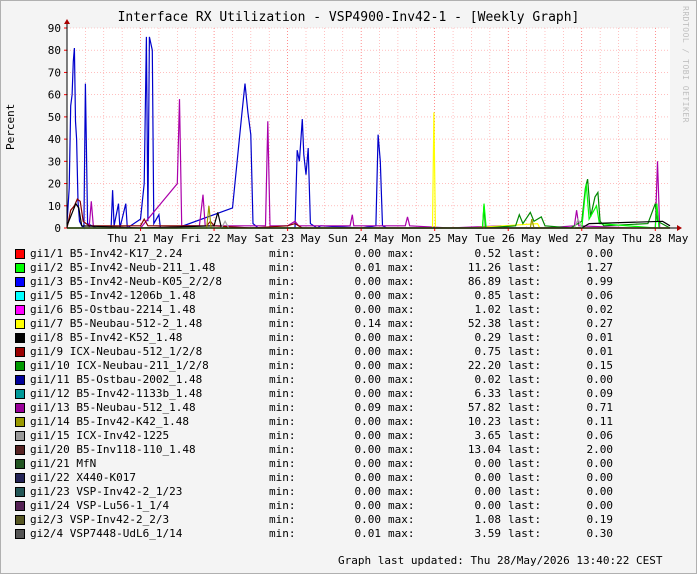 The image size is (697, 574). Describe the element at coordinates (488, 253) in the screenshot. I see `legend-max-value: 0.52` at that location.